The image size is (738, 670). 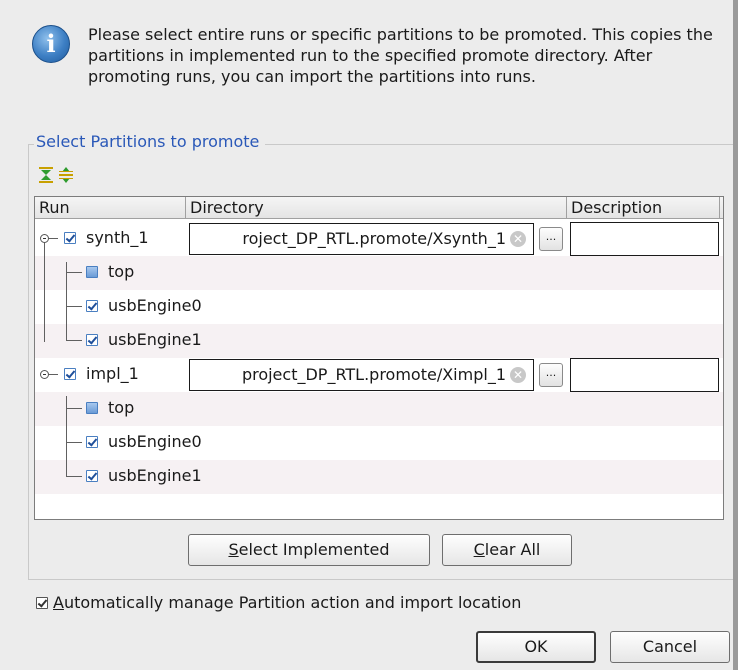 I want to click on column-header-run: Run, so click(x=110, y=208).